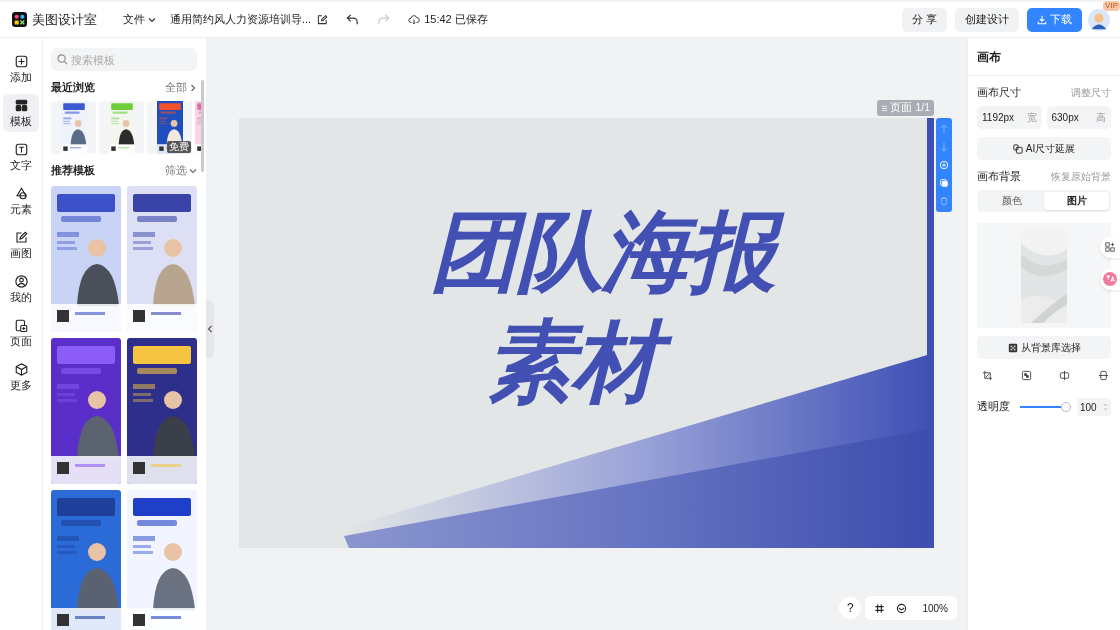  What do you see at coordinates (924, 19) in the screenshot?
I see `toolbar-button: 分 享` at bounding box center [924, 19].